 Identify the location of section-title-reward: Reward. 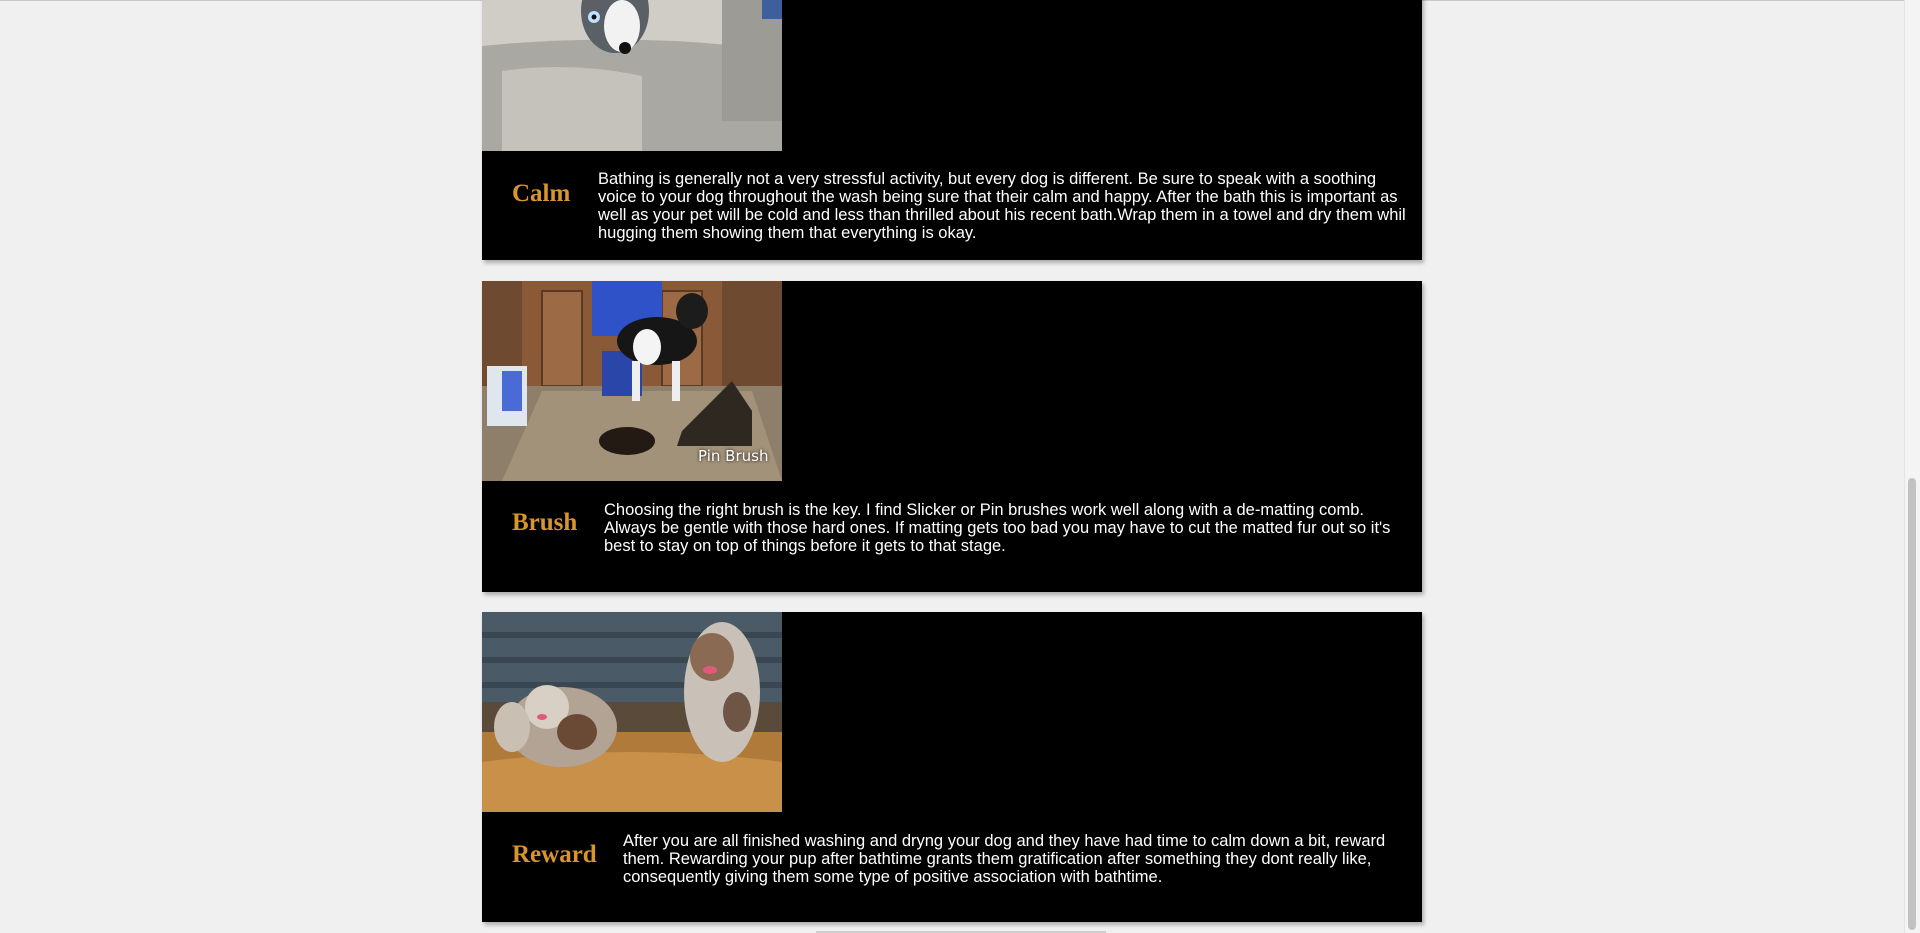
(554, 854).